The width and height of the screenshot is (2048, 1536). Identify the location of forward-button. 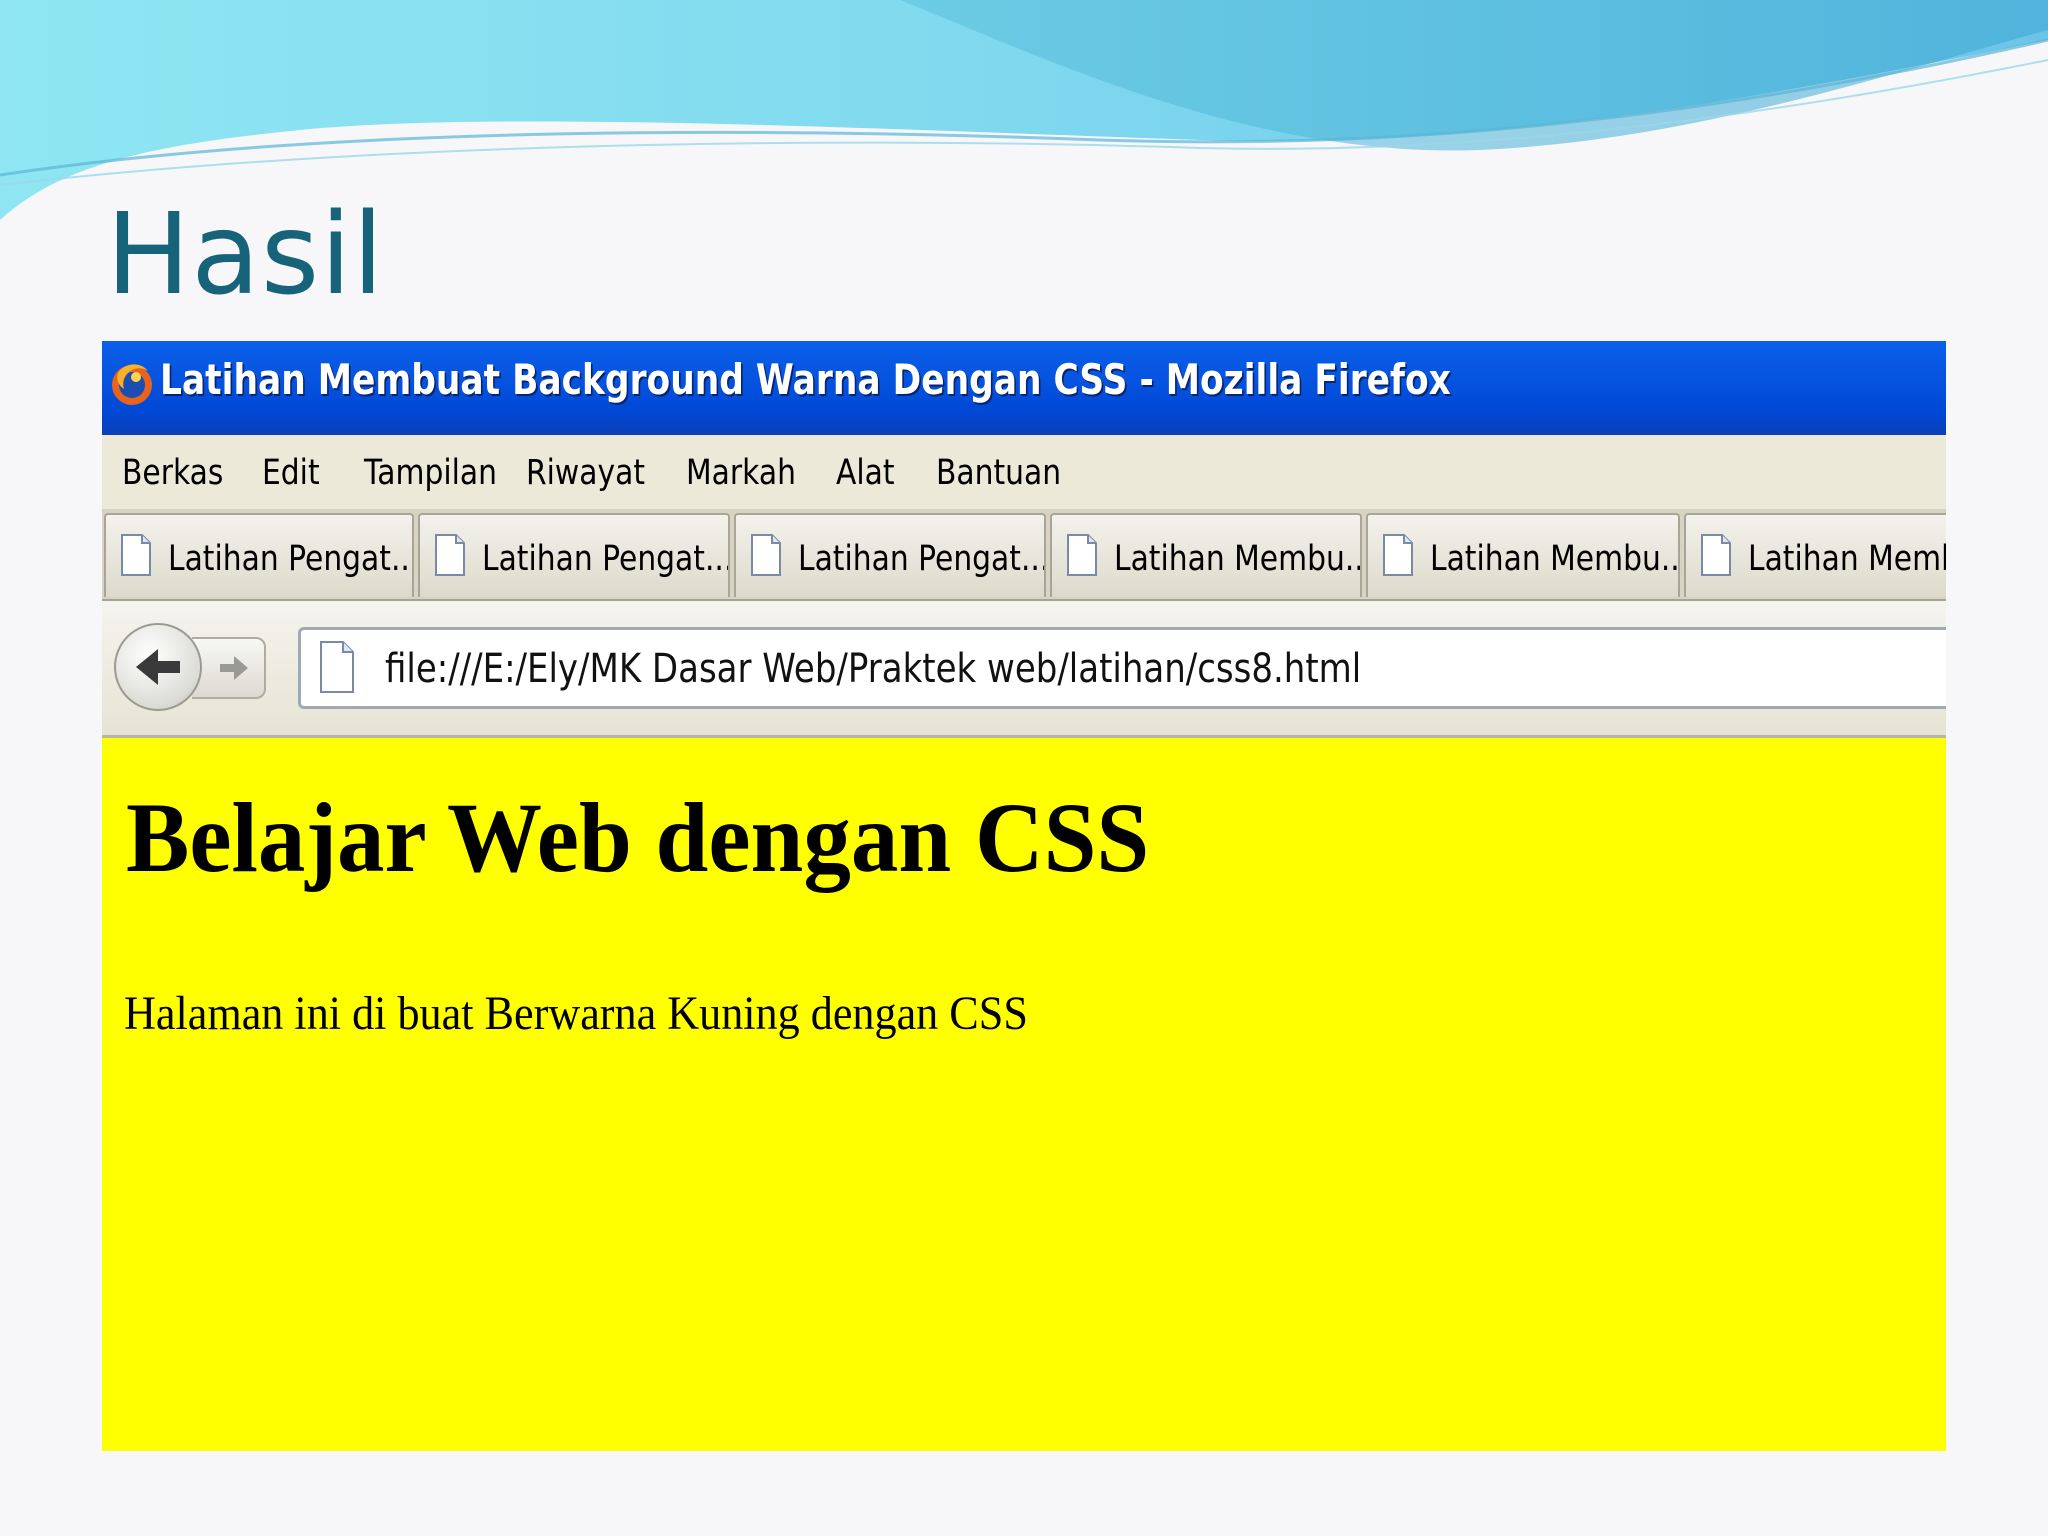
(229, 668).